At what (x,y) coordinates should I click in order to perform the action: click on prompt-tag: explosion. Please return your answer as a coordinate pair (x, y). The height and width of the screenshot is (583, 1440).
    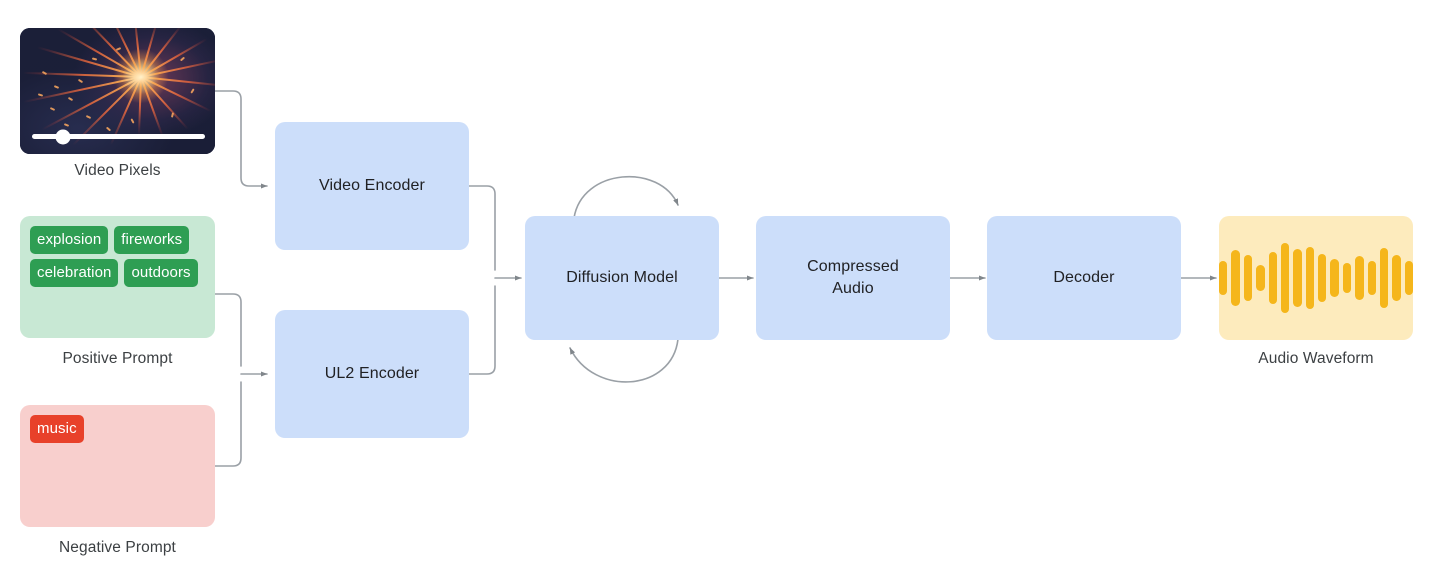
    Looking at the image, I should click on (69, 240).